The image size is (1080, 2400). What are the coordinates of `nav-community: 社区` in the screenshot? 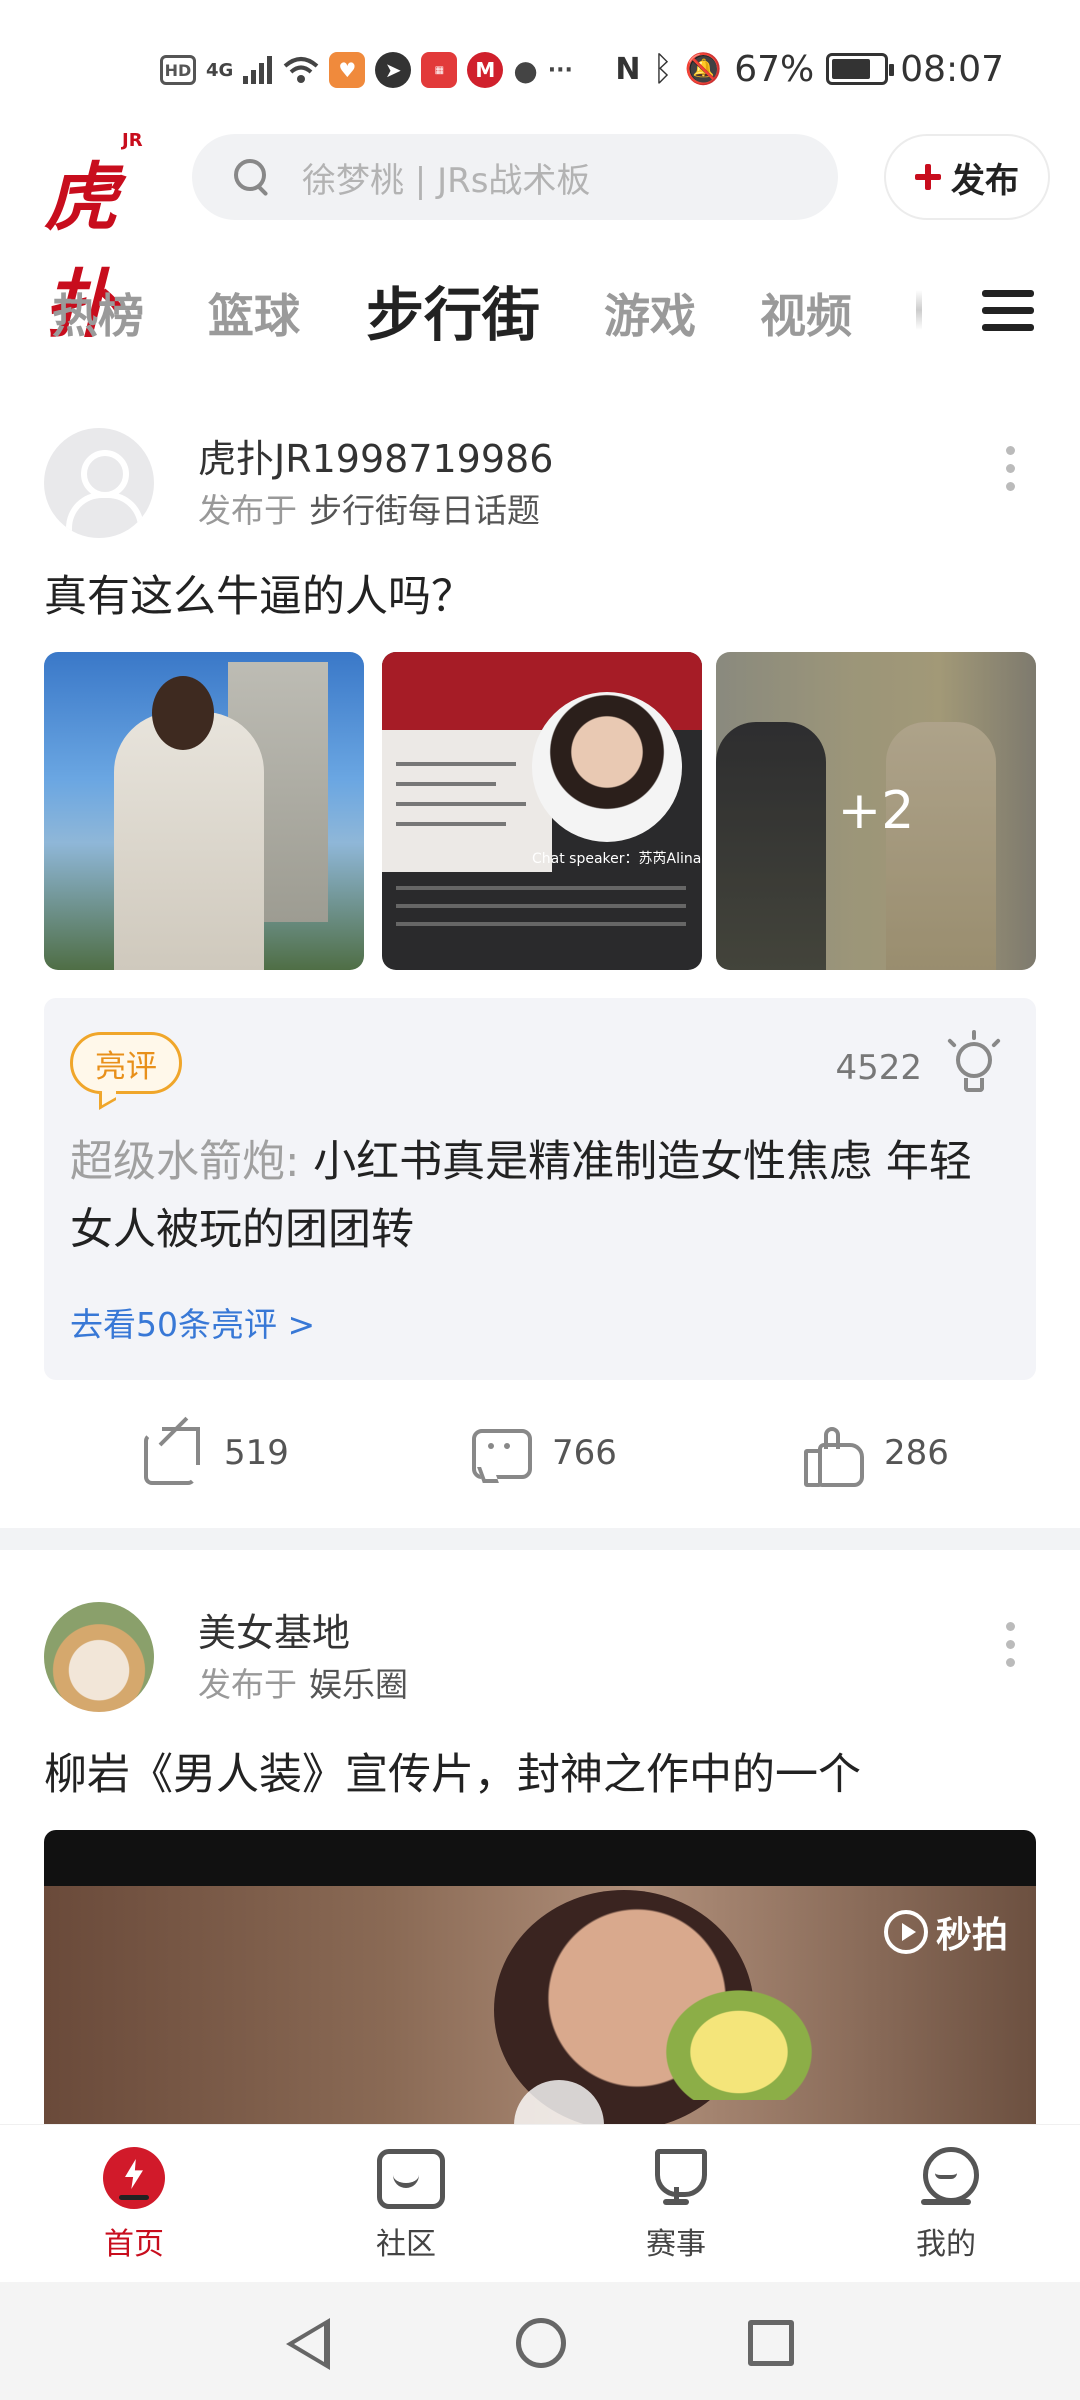 It's located at (406, 2207).